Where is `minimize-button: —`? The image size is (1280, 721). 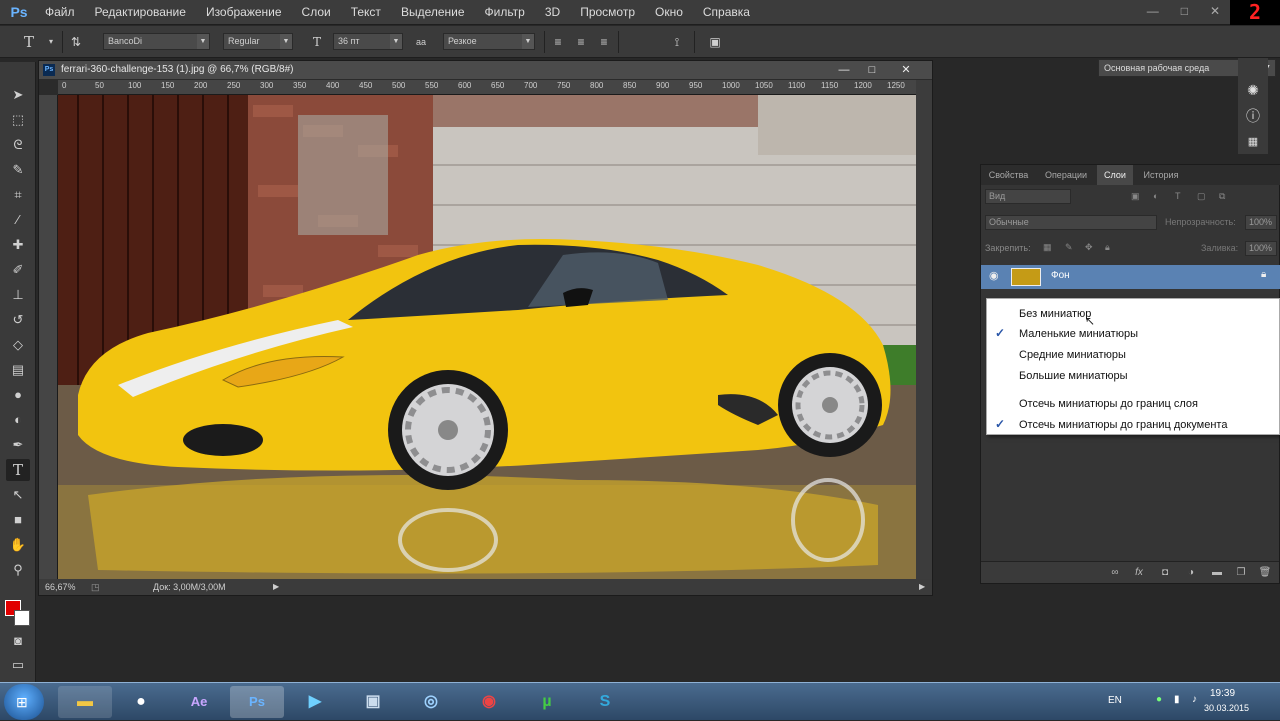
minimize-button: — is located at coordinates (1153, 11).